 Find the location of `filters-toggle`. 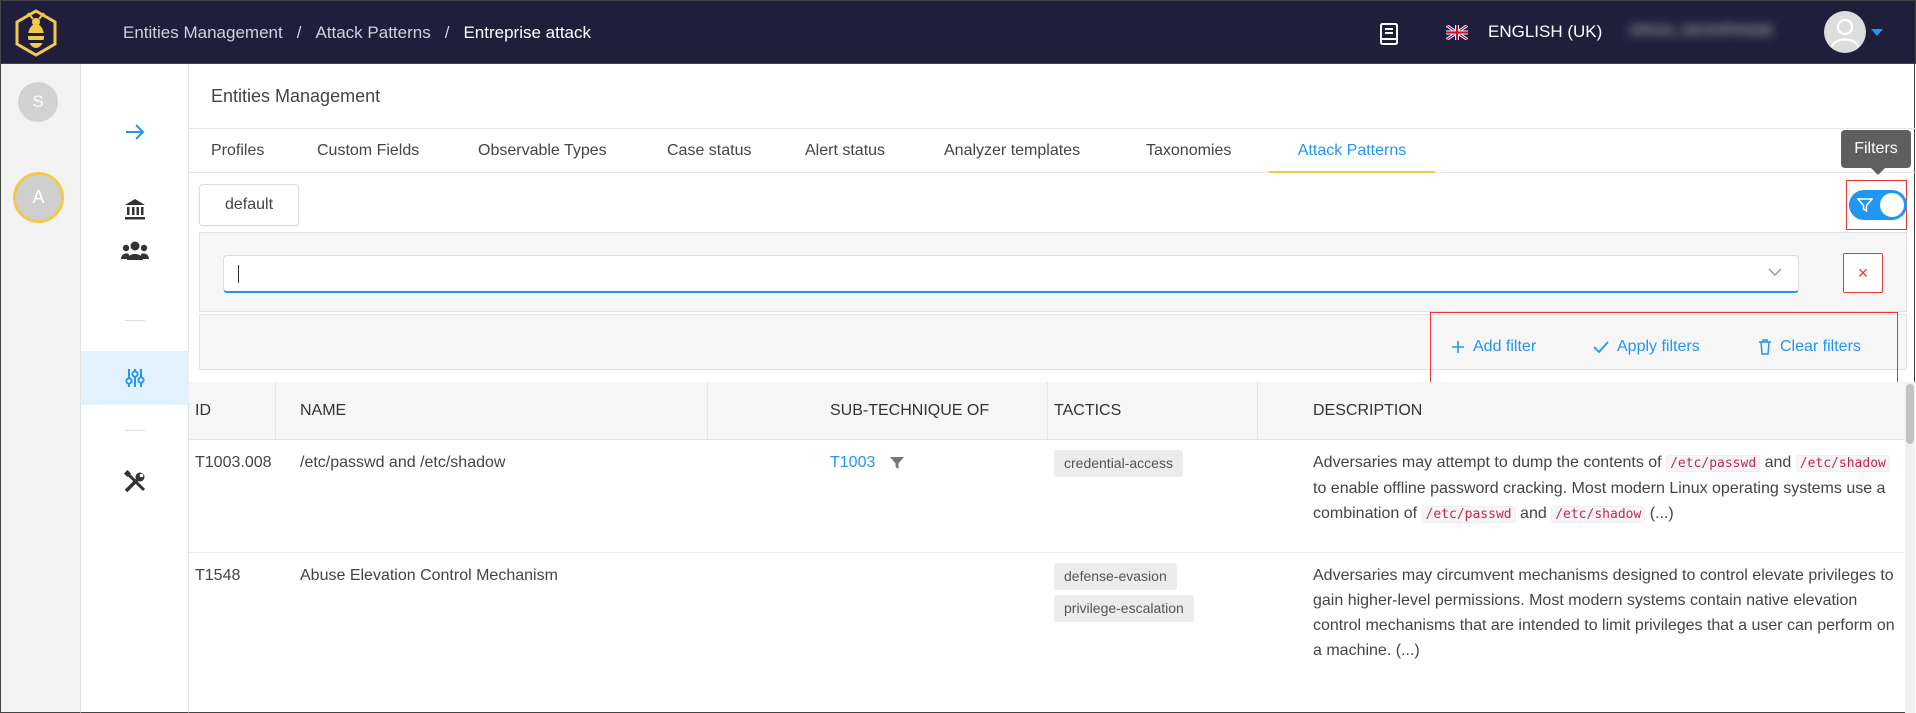

filters-toggle is located at coordinates (1878, 205).